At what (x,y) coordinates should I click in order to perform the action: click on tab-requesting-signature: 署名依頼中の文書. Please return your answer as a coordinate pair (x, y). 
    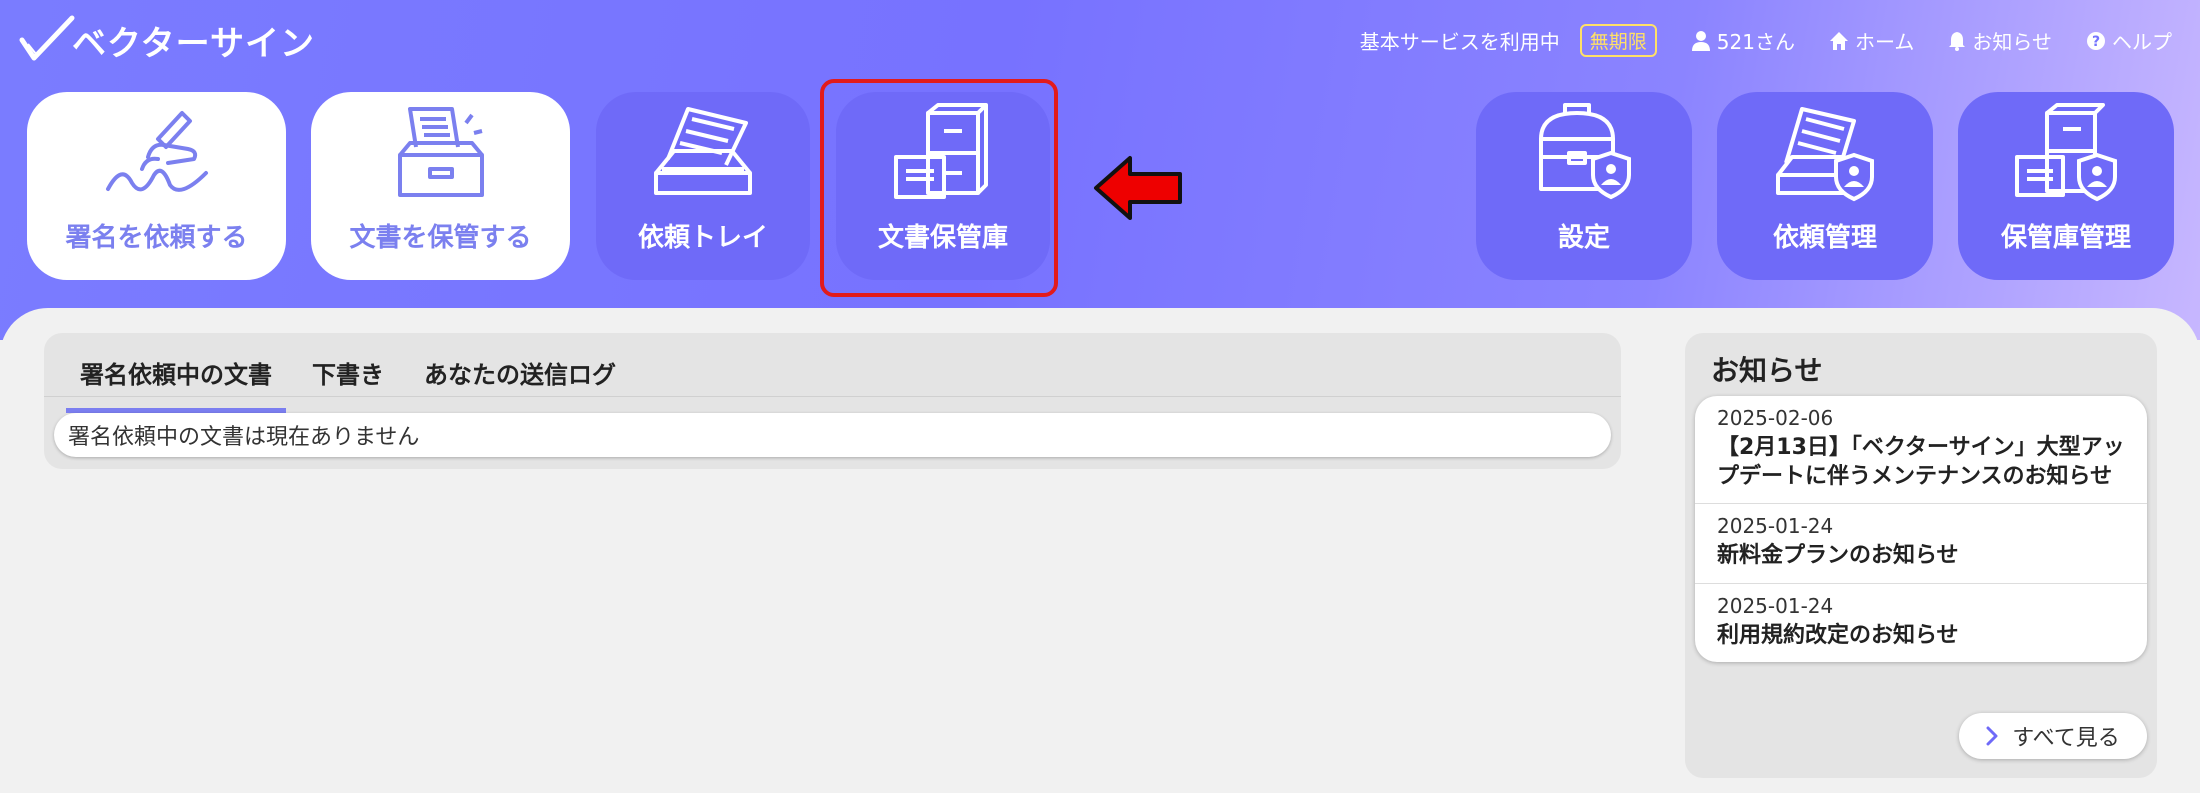
    Looking at the image, I should click on (176, 377).